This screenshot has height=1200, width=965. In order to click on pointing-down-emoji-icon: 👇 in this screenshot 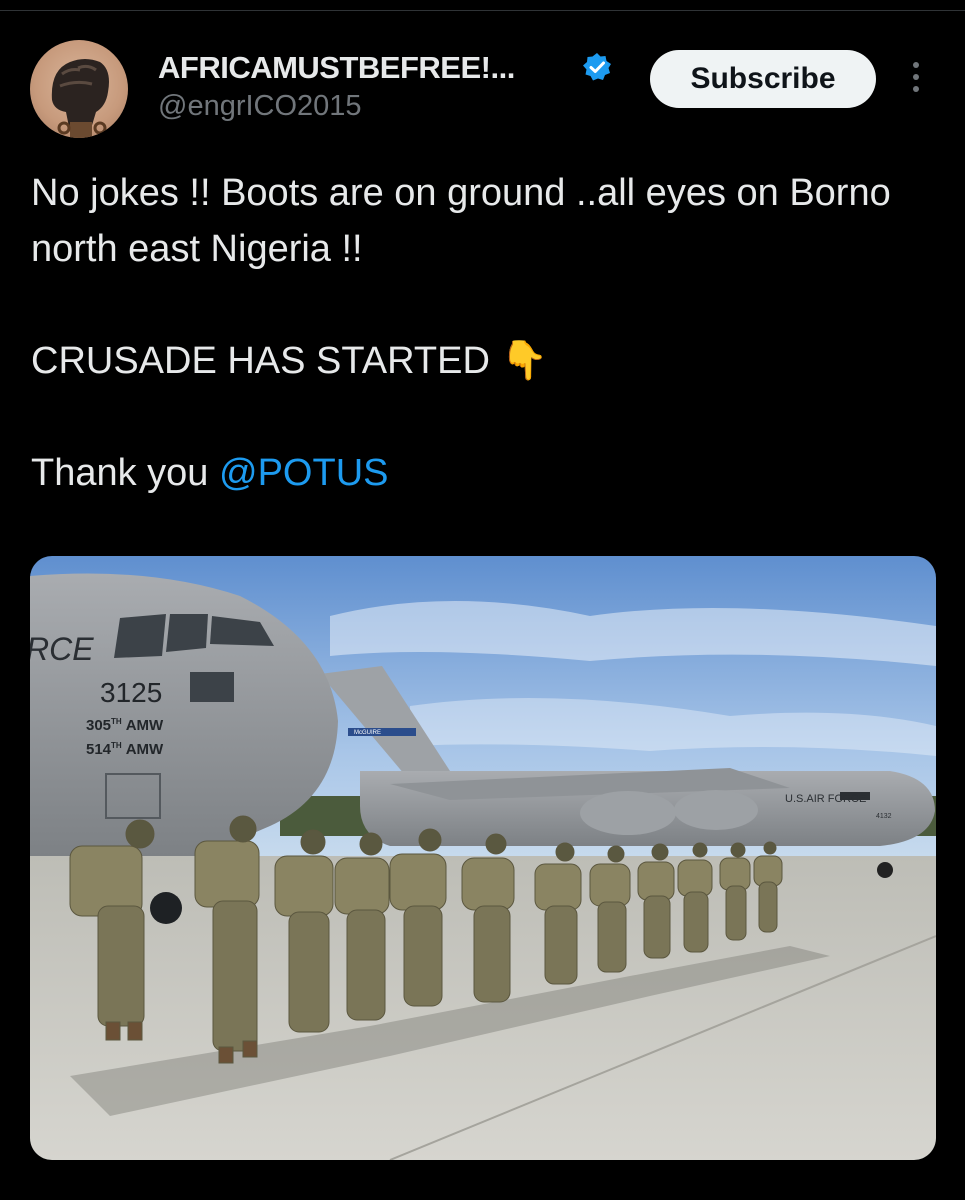, I will do `click(524, 361)`.